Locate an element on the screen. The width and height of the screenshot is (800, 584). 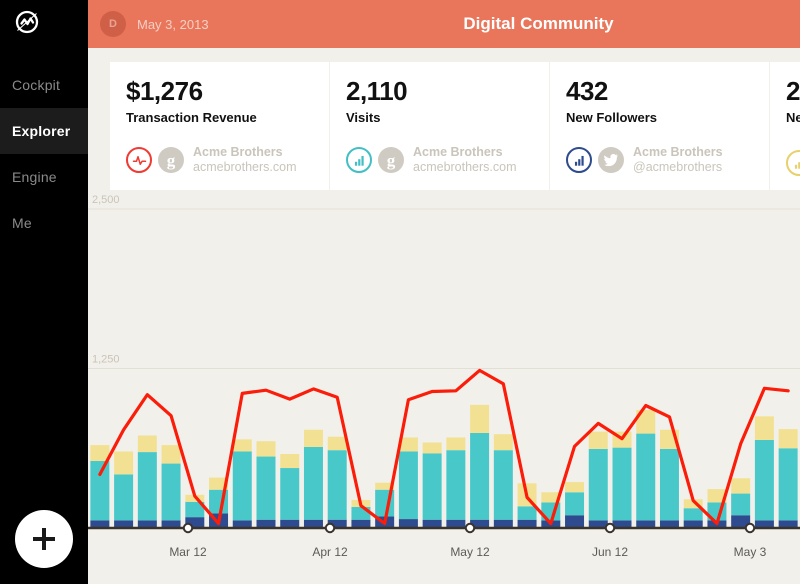
svg-text: May 12 is located at coordinates (470, 552).